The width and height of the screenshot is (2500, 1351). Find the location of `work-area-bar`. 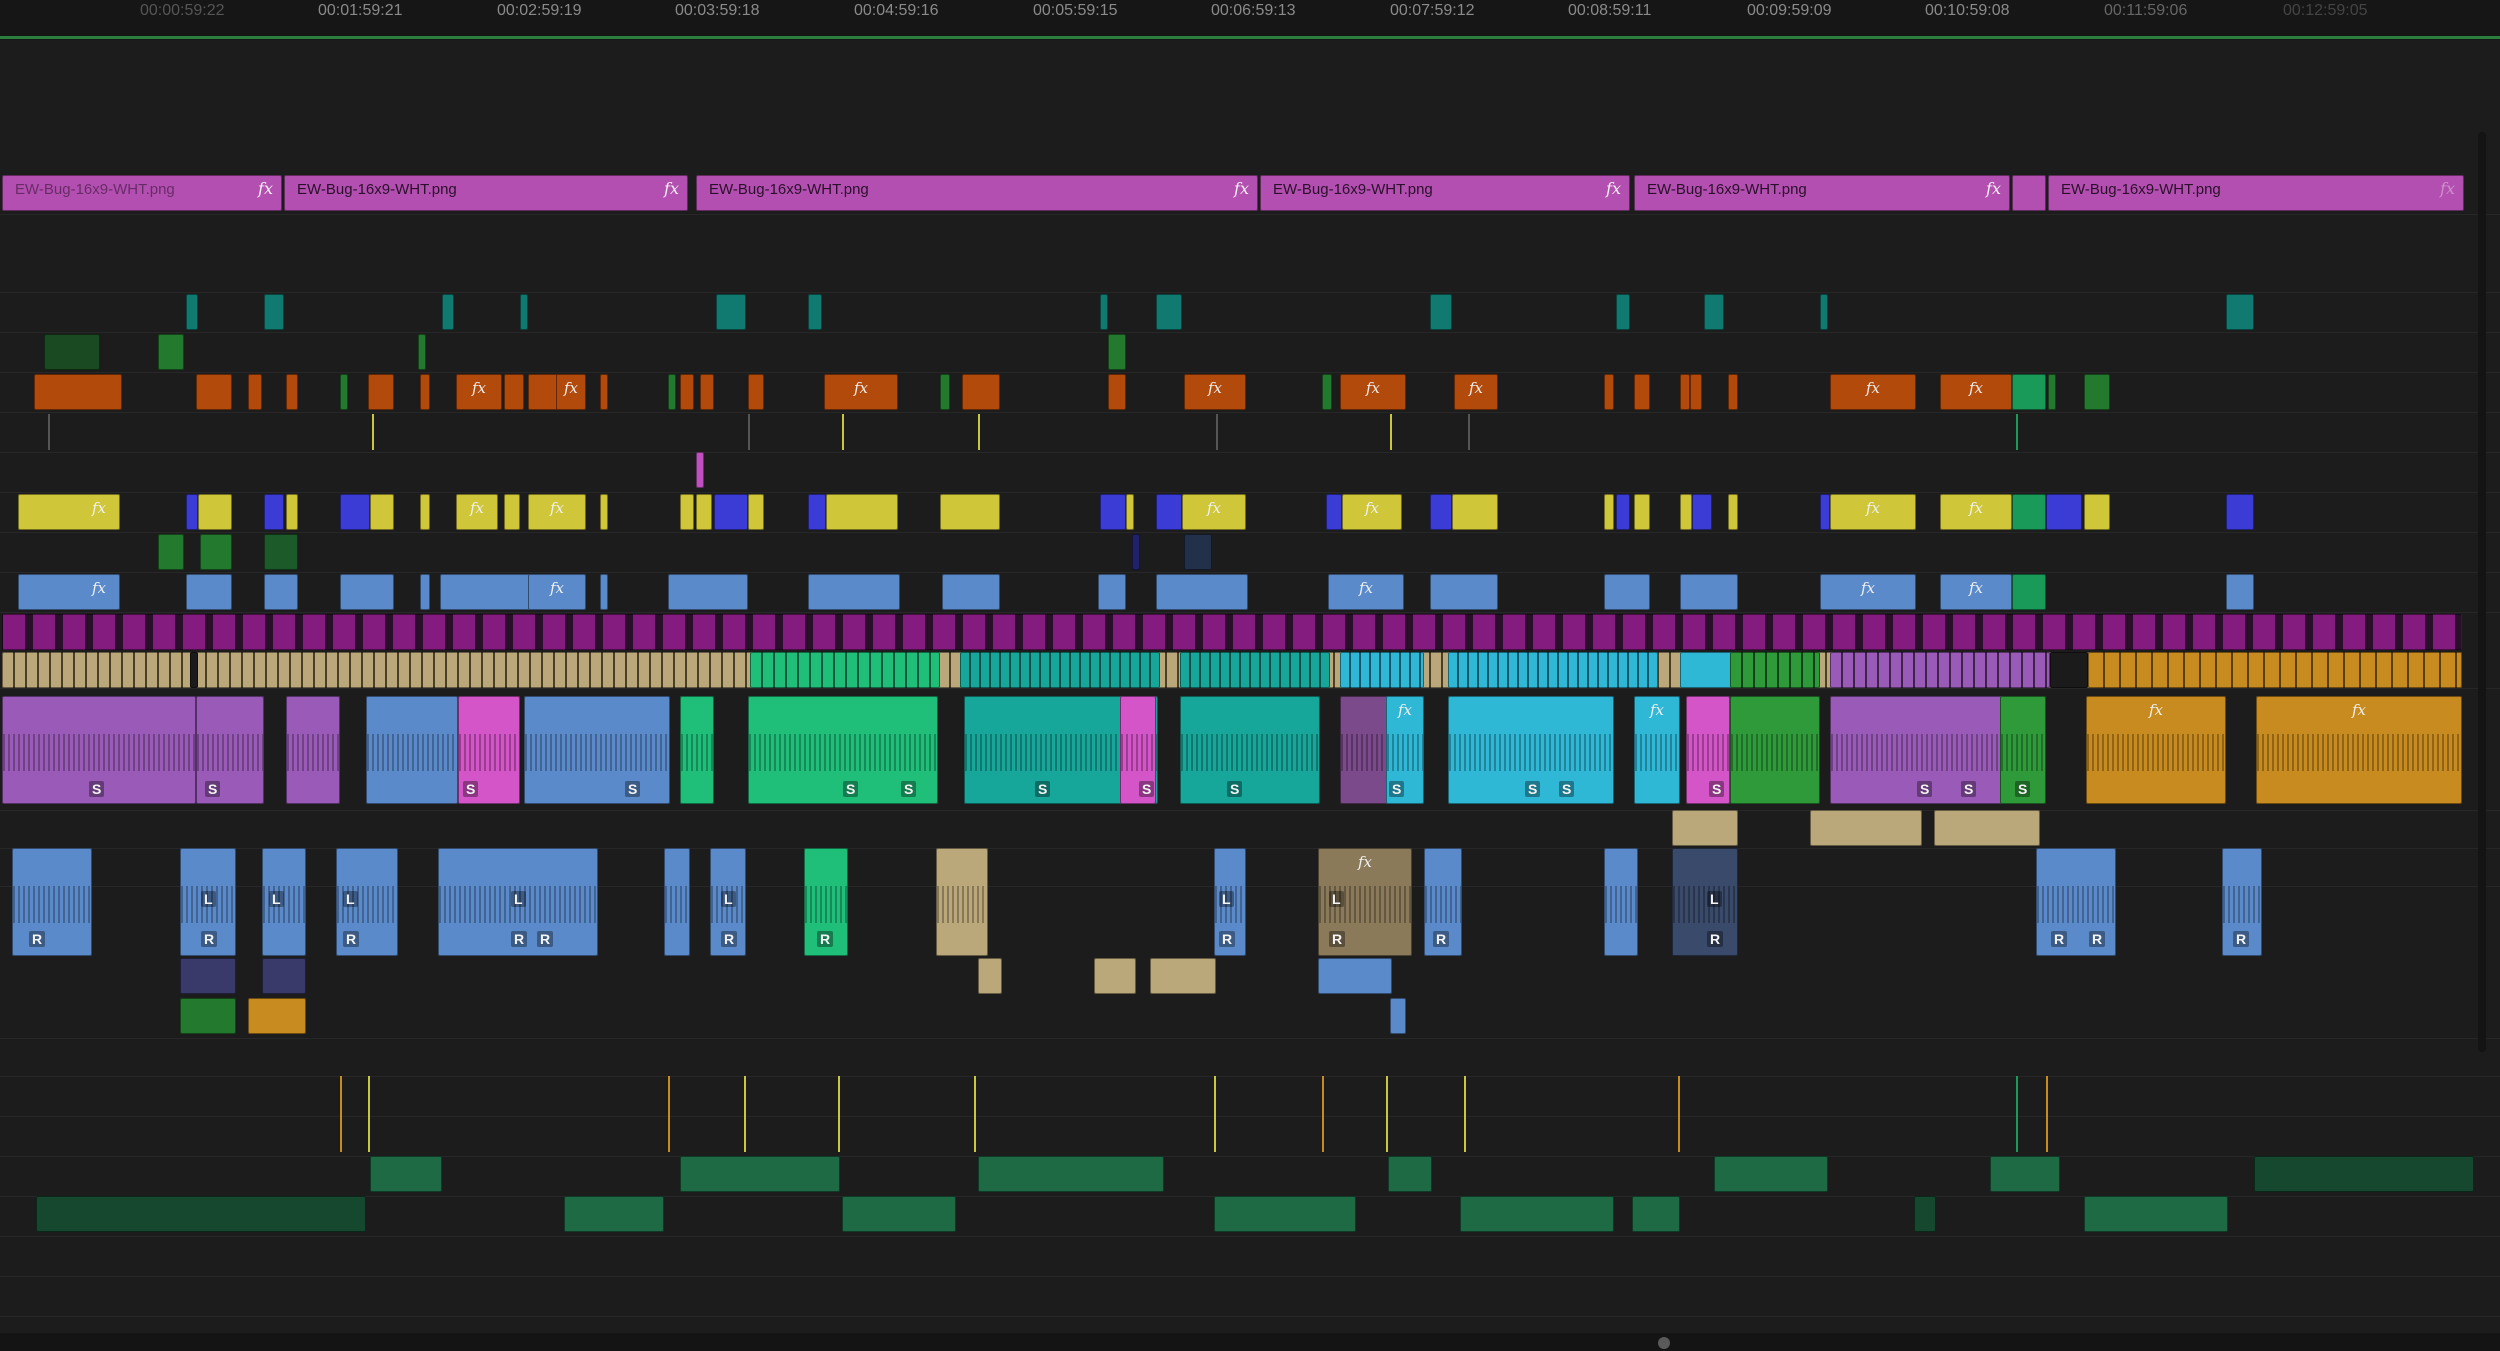

work-area-bar is located at coordinates (1250, 37).